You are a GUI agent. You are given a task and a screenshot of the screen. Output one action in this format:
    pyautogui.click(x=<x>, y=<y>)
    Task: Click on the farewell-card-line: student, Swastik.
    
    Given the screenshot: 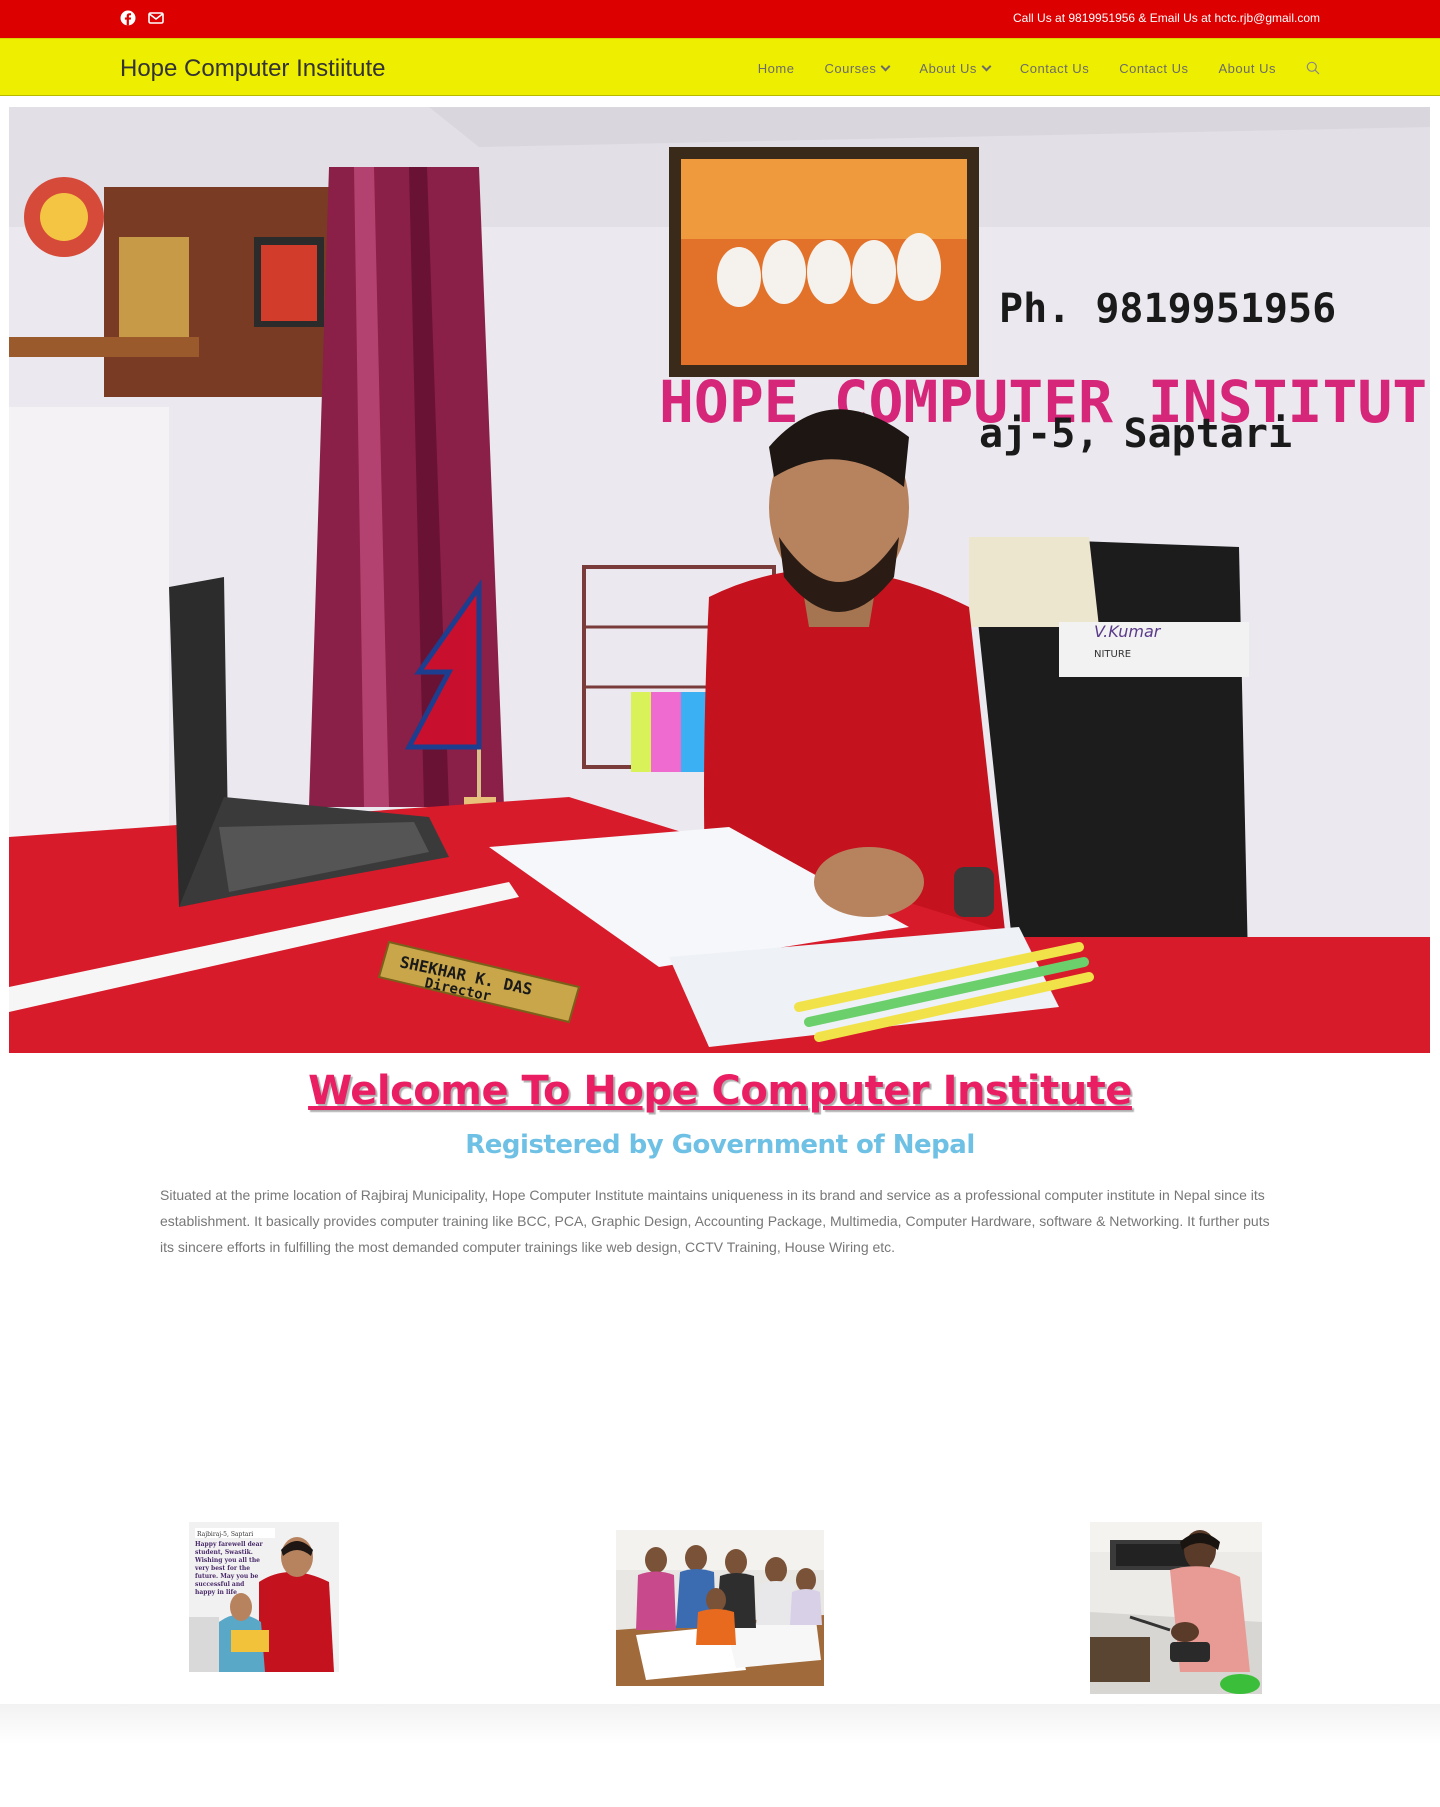 What is the action you would take?
    pyautogui.click(x=224, y=1552)
    